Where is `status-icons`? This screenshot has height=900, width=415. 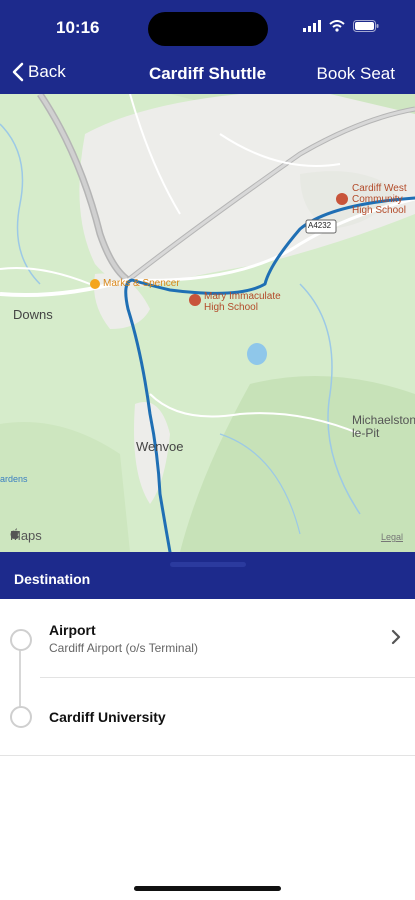 status-icons is located at coordinates (341, 26).